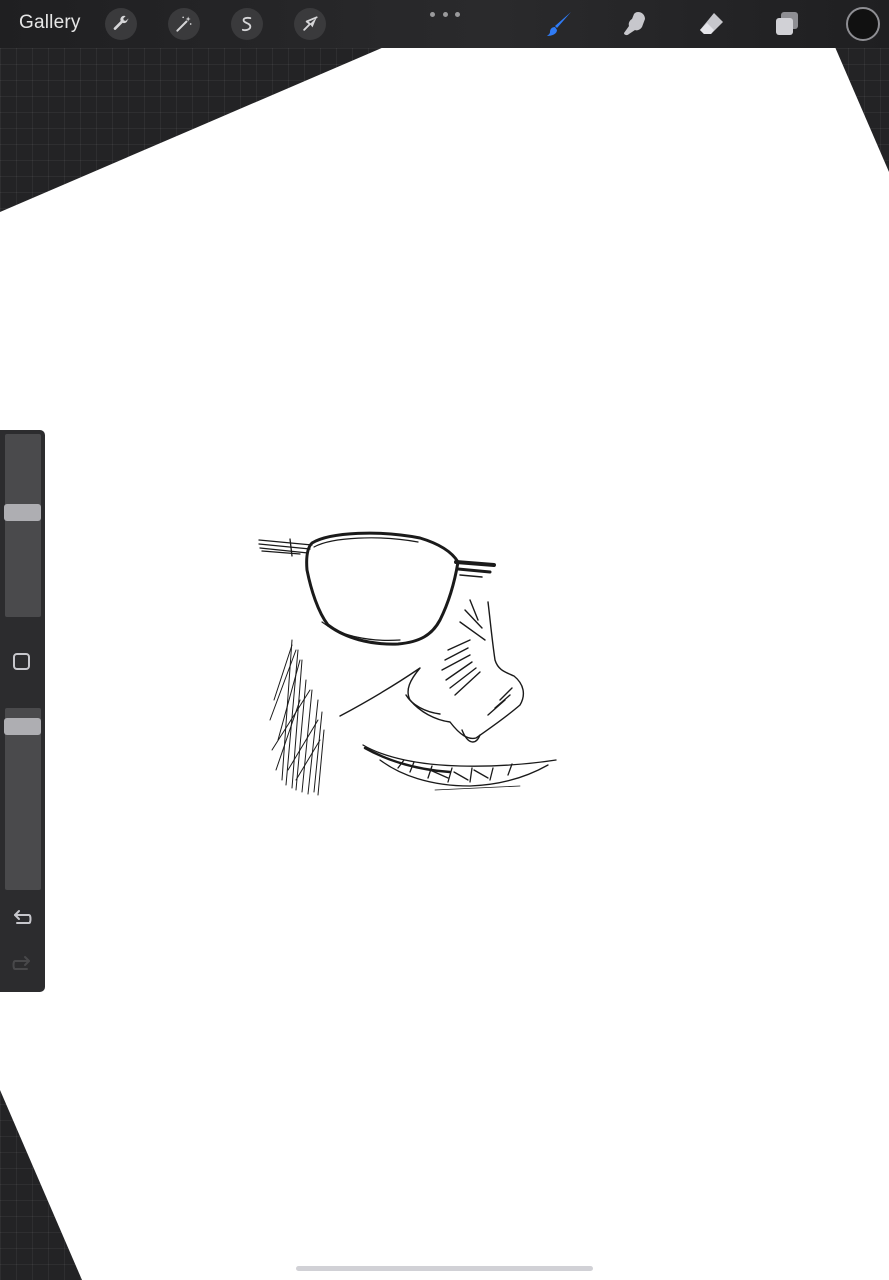 The height and width of the screenshot is (1280, 889). I want to click on transform-button, so click(310, 24).